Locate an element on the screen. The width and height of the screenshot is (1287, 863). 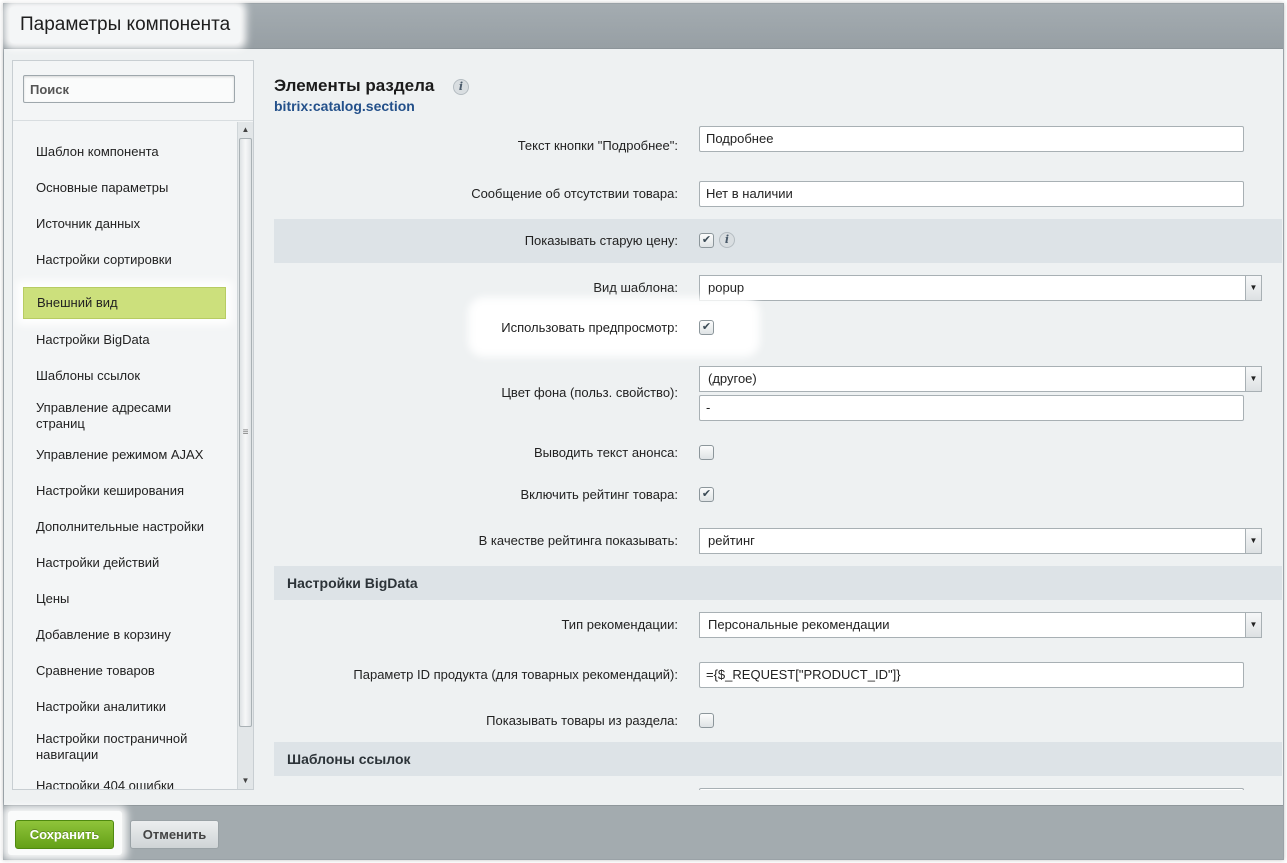
sidebar-item-basic-params: Основные параметры is located at coordinates (124, 188).